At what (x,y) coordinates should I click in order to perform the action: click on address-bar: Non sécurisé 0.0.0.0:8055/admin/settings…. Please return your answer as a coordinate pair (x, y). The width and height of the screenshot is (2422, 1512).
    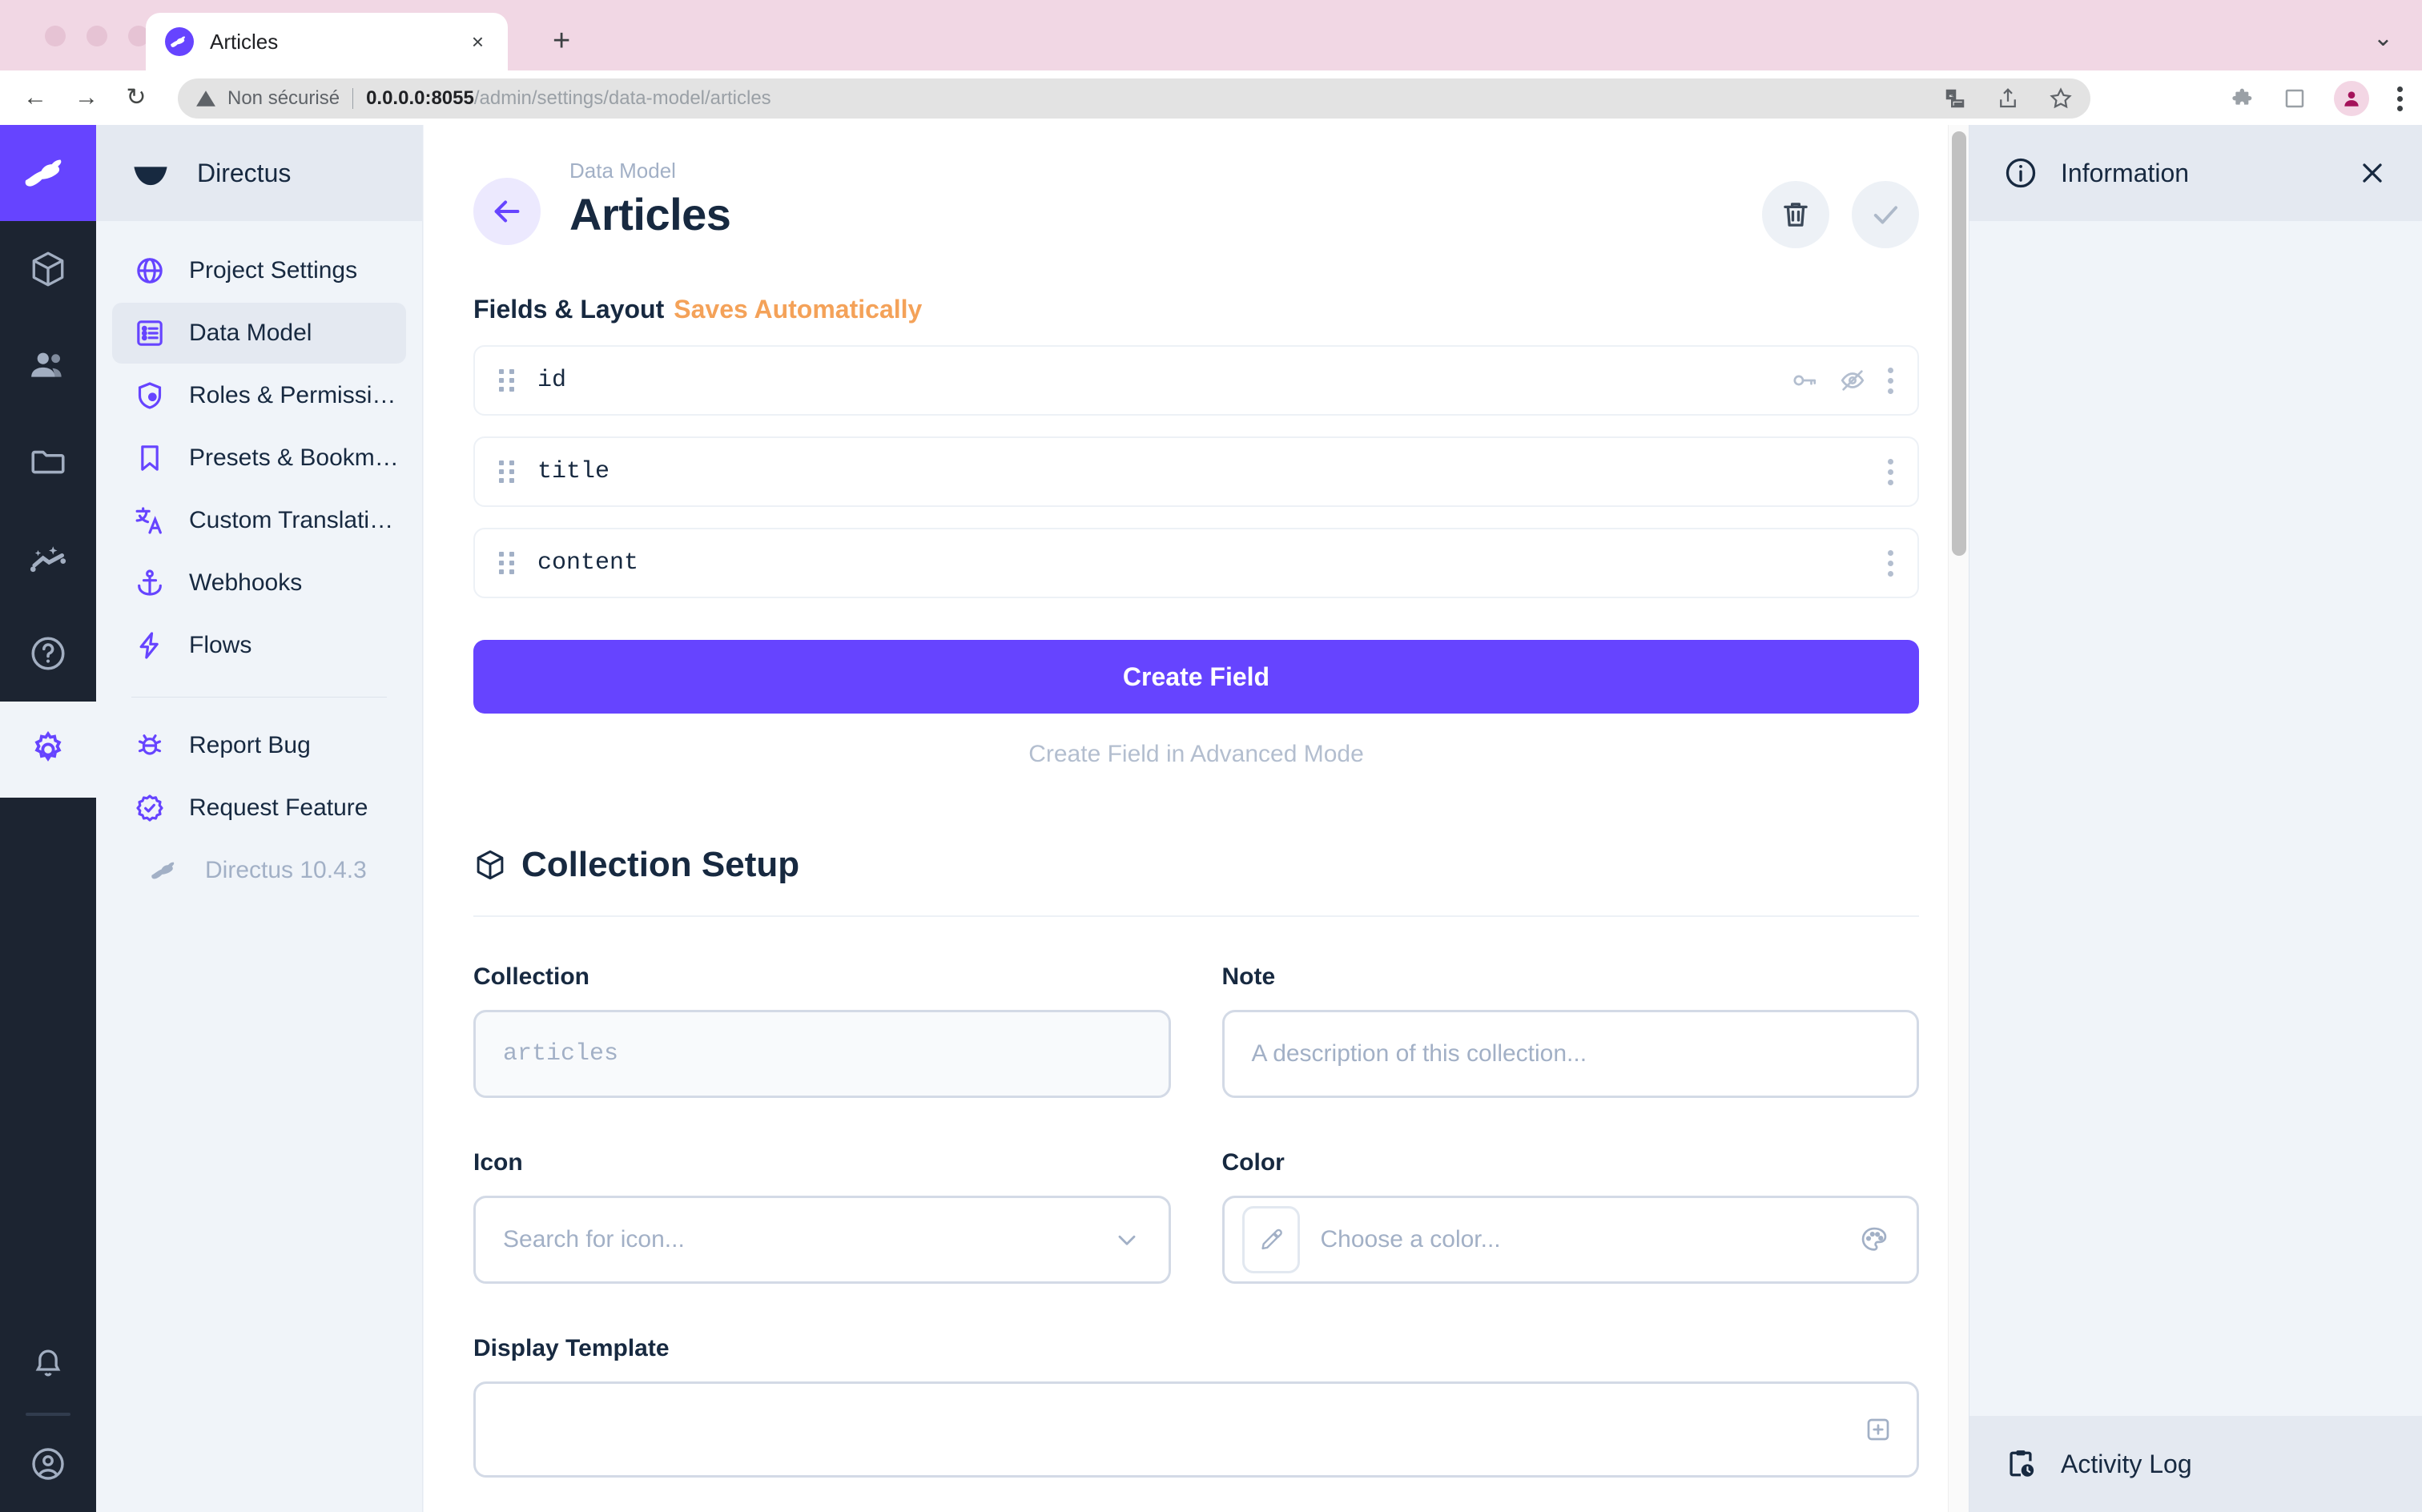
    Looking at the image, I should click on (1134, 98).